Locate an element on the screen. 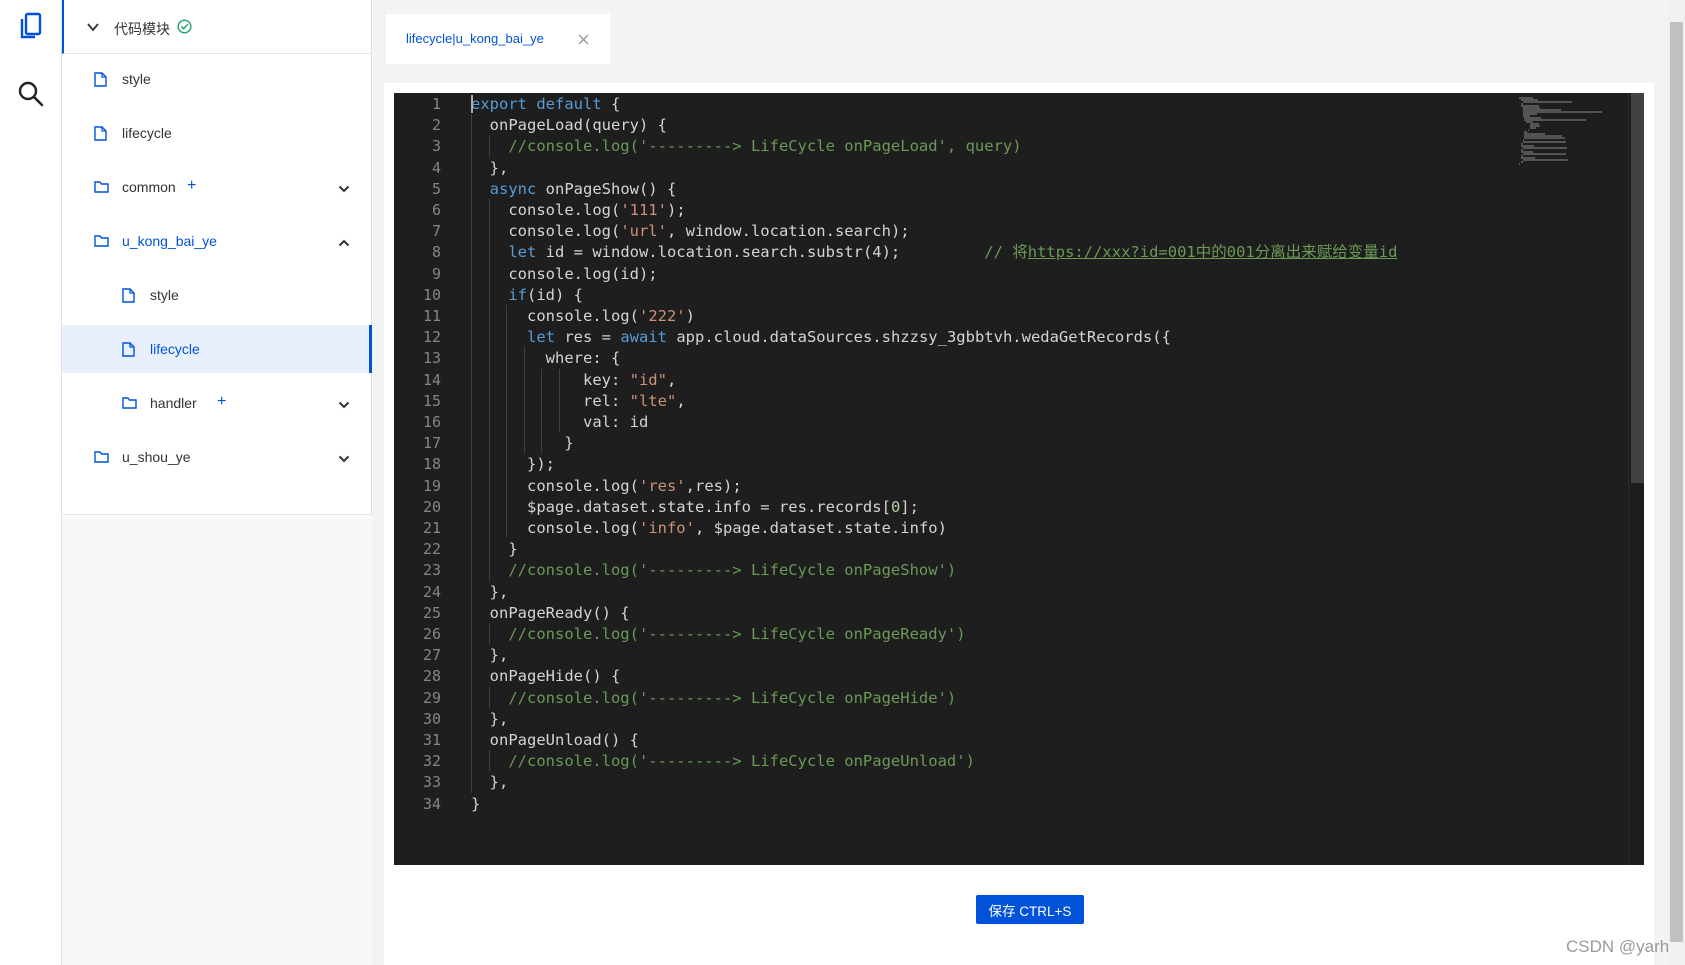  code-file-icon is located at coordinates (31, 26).